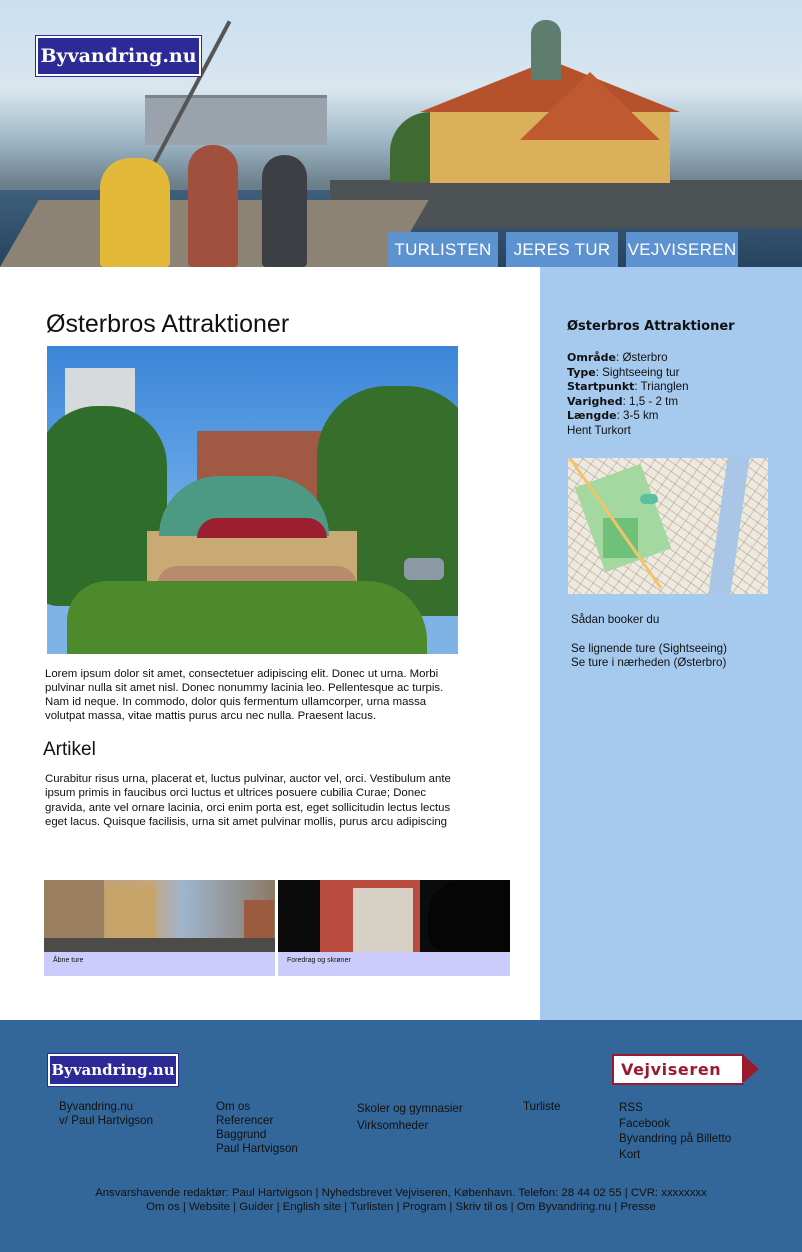 This screenshot has width=802, height=1252. What do you see at coordinates (546, 50) in the screenshot?
I see `banner-tower` at bounding box center [546, 50].